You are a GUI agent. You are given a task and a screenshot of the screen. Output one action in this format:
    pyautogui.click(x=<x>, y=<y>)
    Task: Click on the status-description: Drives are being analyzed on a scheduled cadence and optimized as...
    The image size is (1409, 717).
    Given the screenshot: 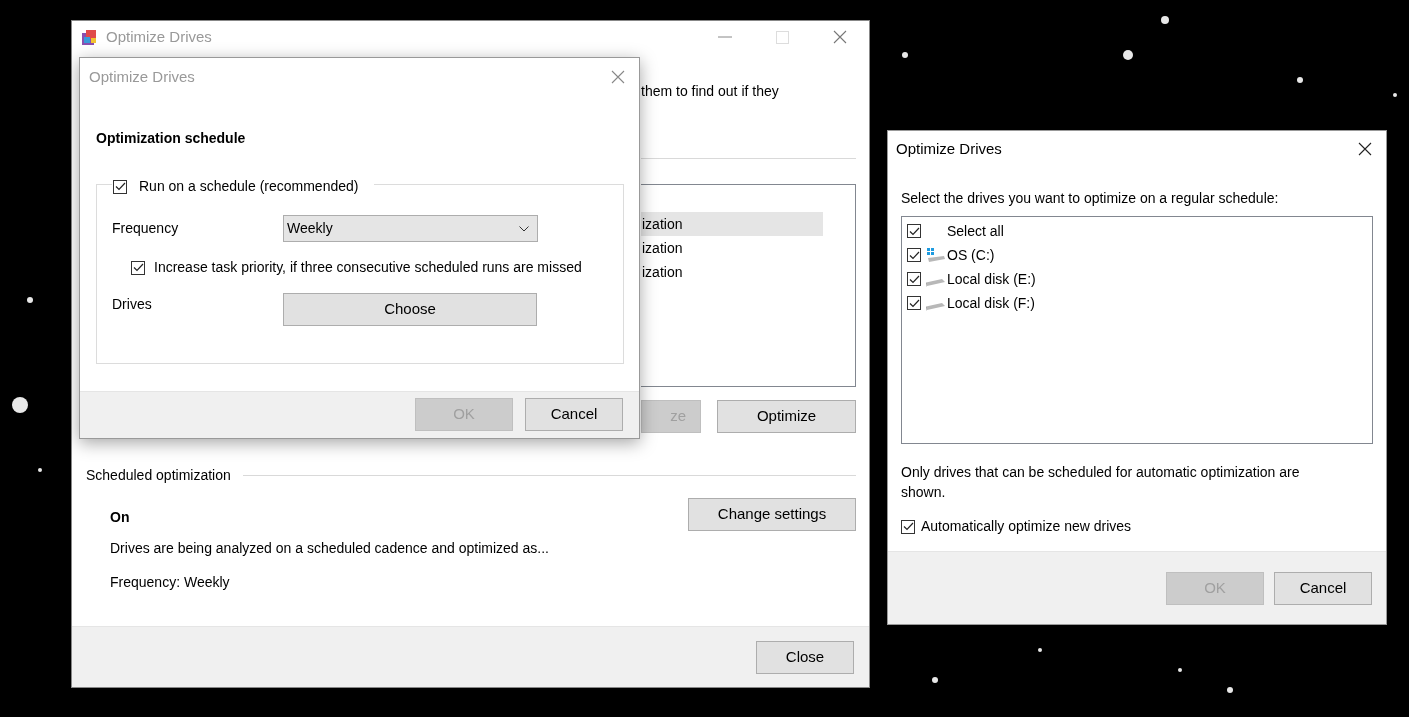 What is the action you would take?
    pyautogui.click(x=329, y=548)
    